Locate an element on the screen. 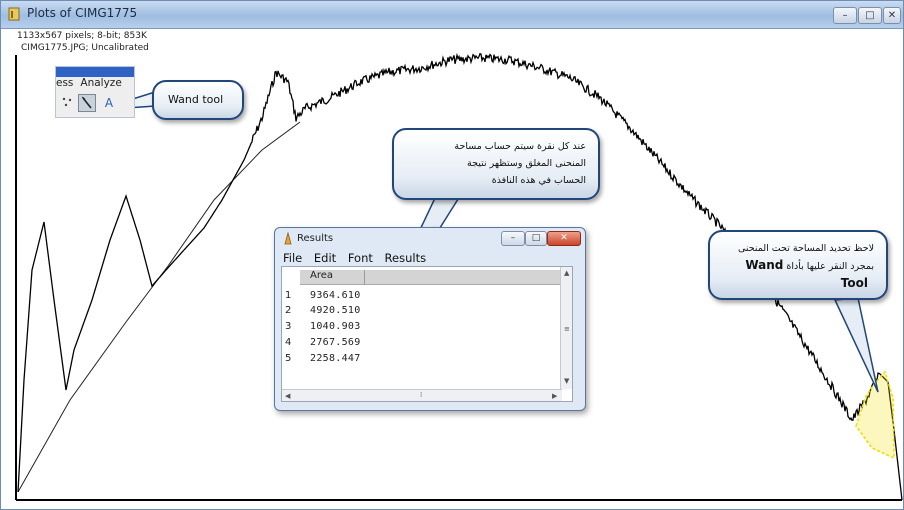 Image resolution: width=904 pixels, height=510 pixels. toolbar-menu: ess Analyze is located at coordinates (95, 85).